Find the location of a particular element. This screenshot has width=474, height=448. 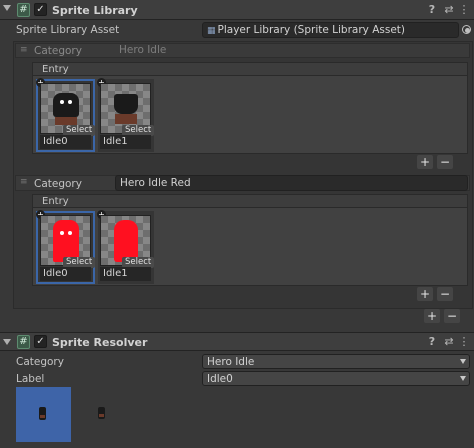

resolver-label-label: Label is located at coordinates (30, 379).